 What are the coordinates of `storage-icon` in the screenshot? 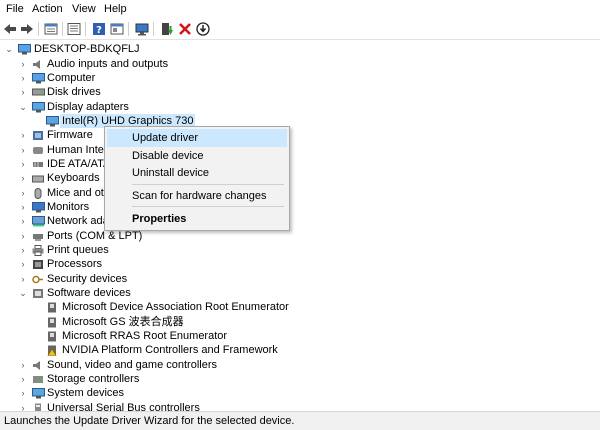 It's located at (38, 379).